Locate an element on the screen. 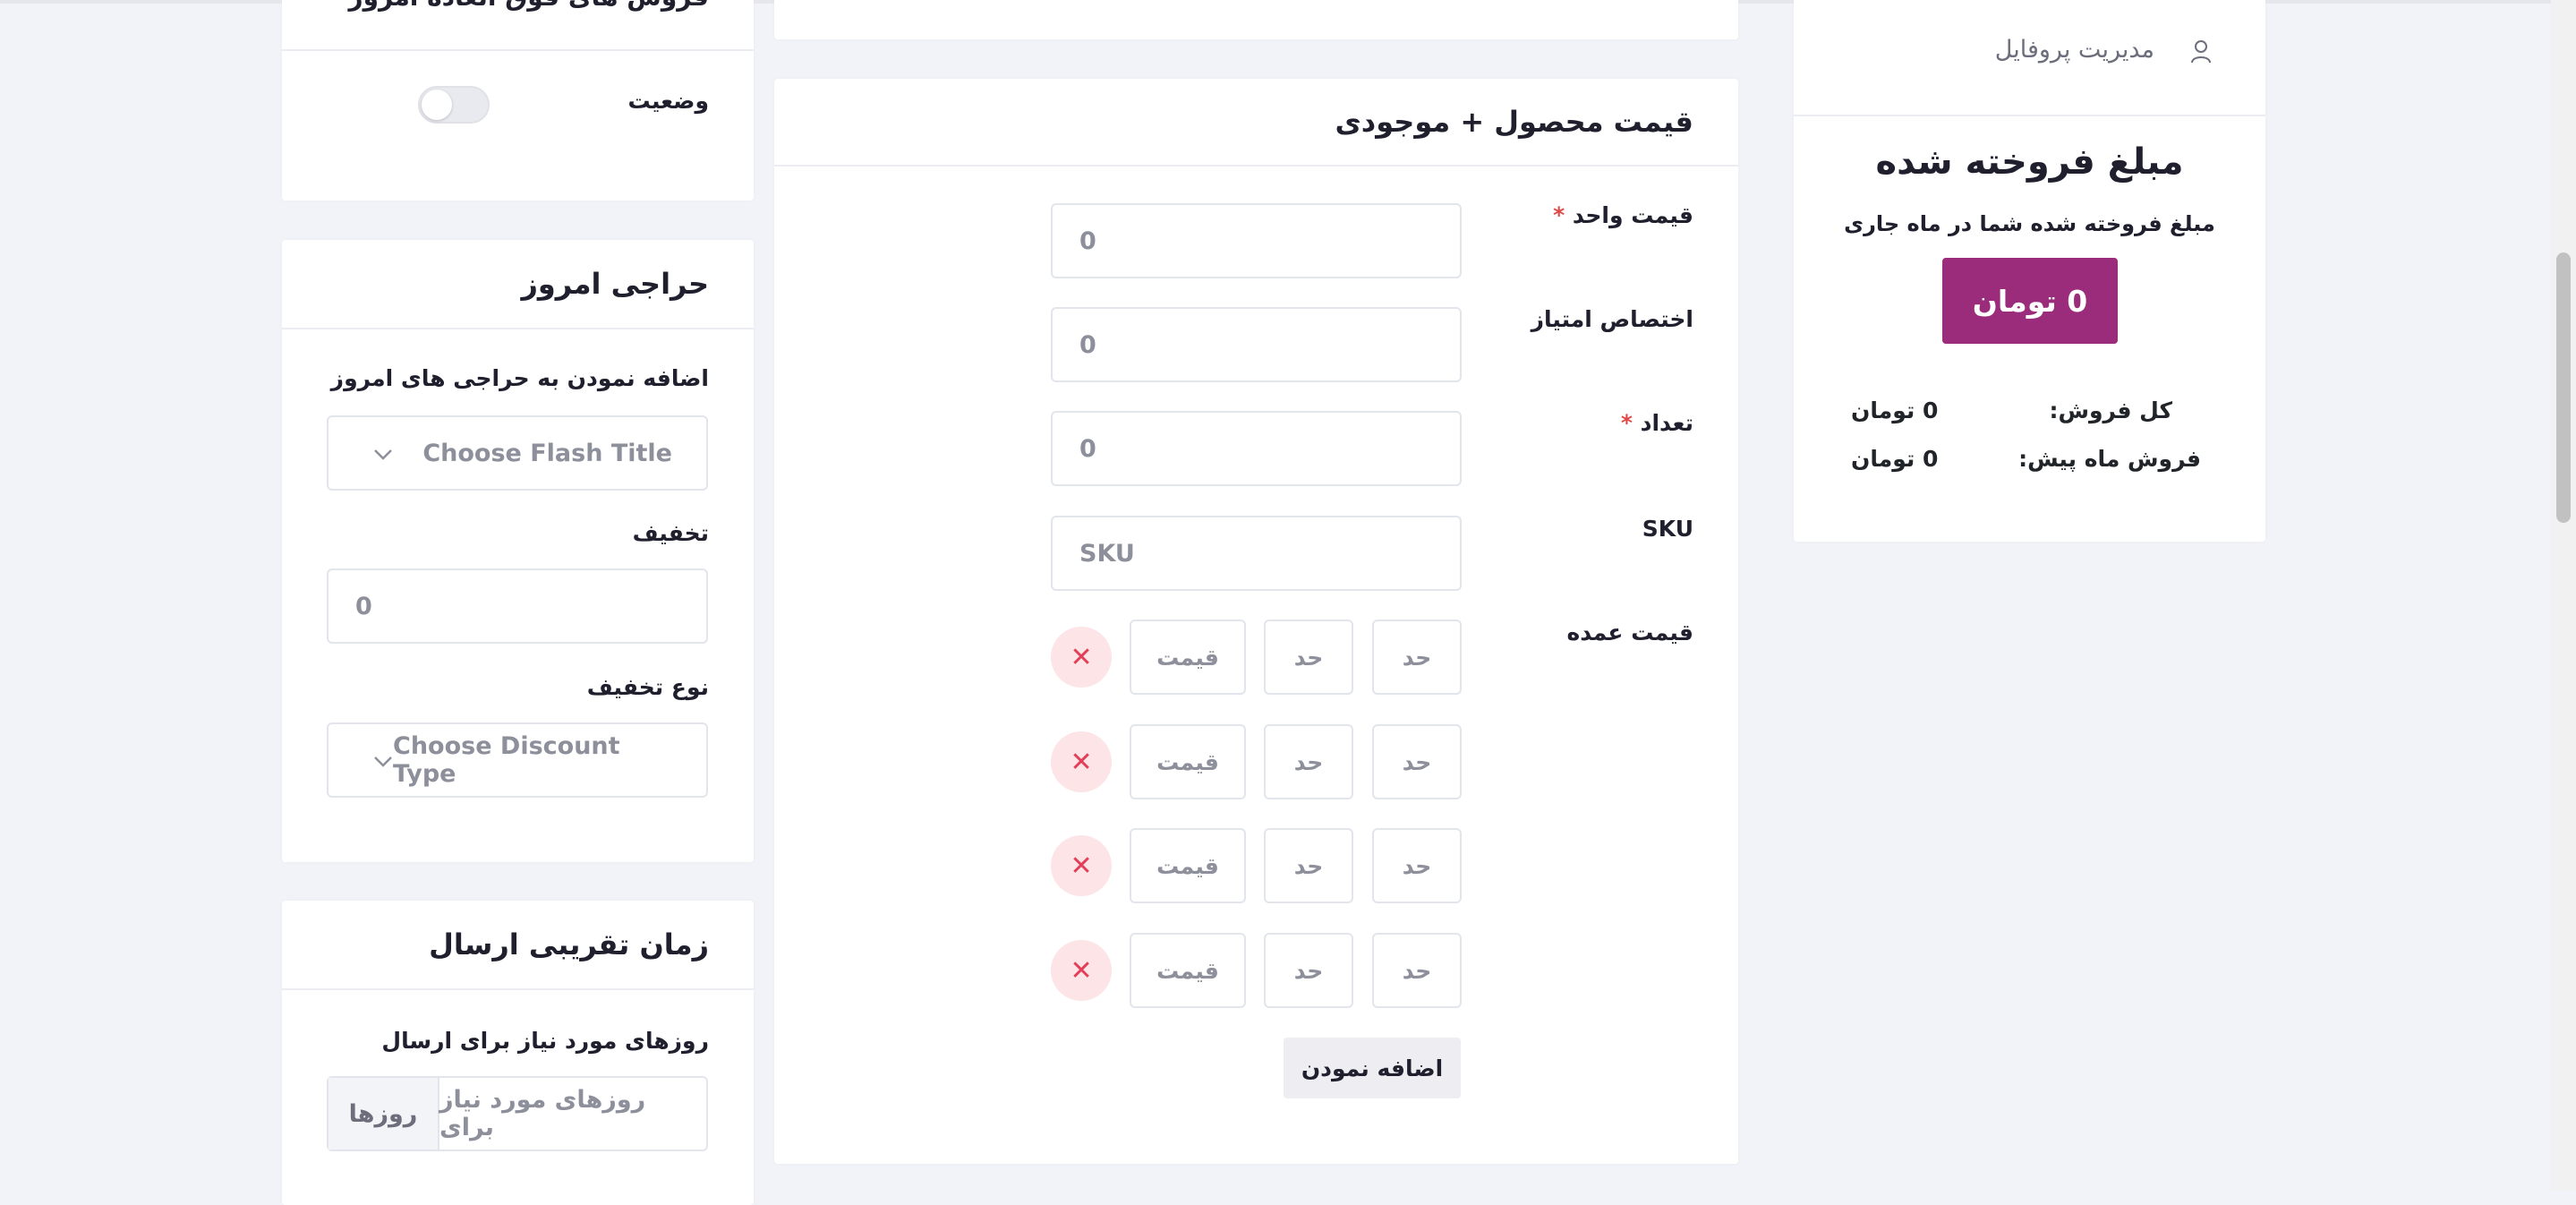 The width and height of the screenshot is (2576, 1205). last-month-value: 0 تومان is located at coordinates (1895, 459).